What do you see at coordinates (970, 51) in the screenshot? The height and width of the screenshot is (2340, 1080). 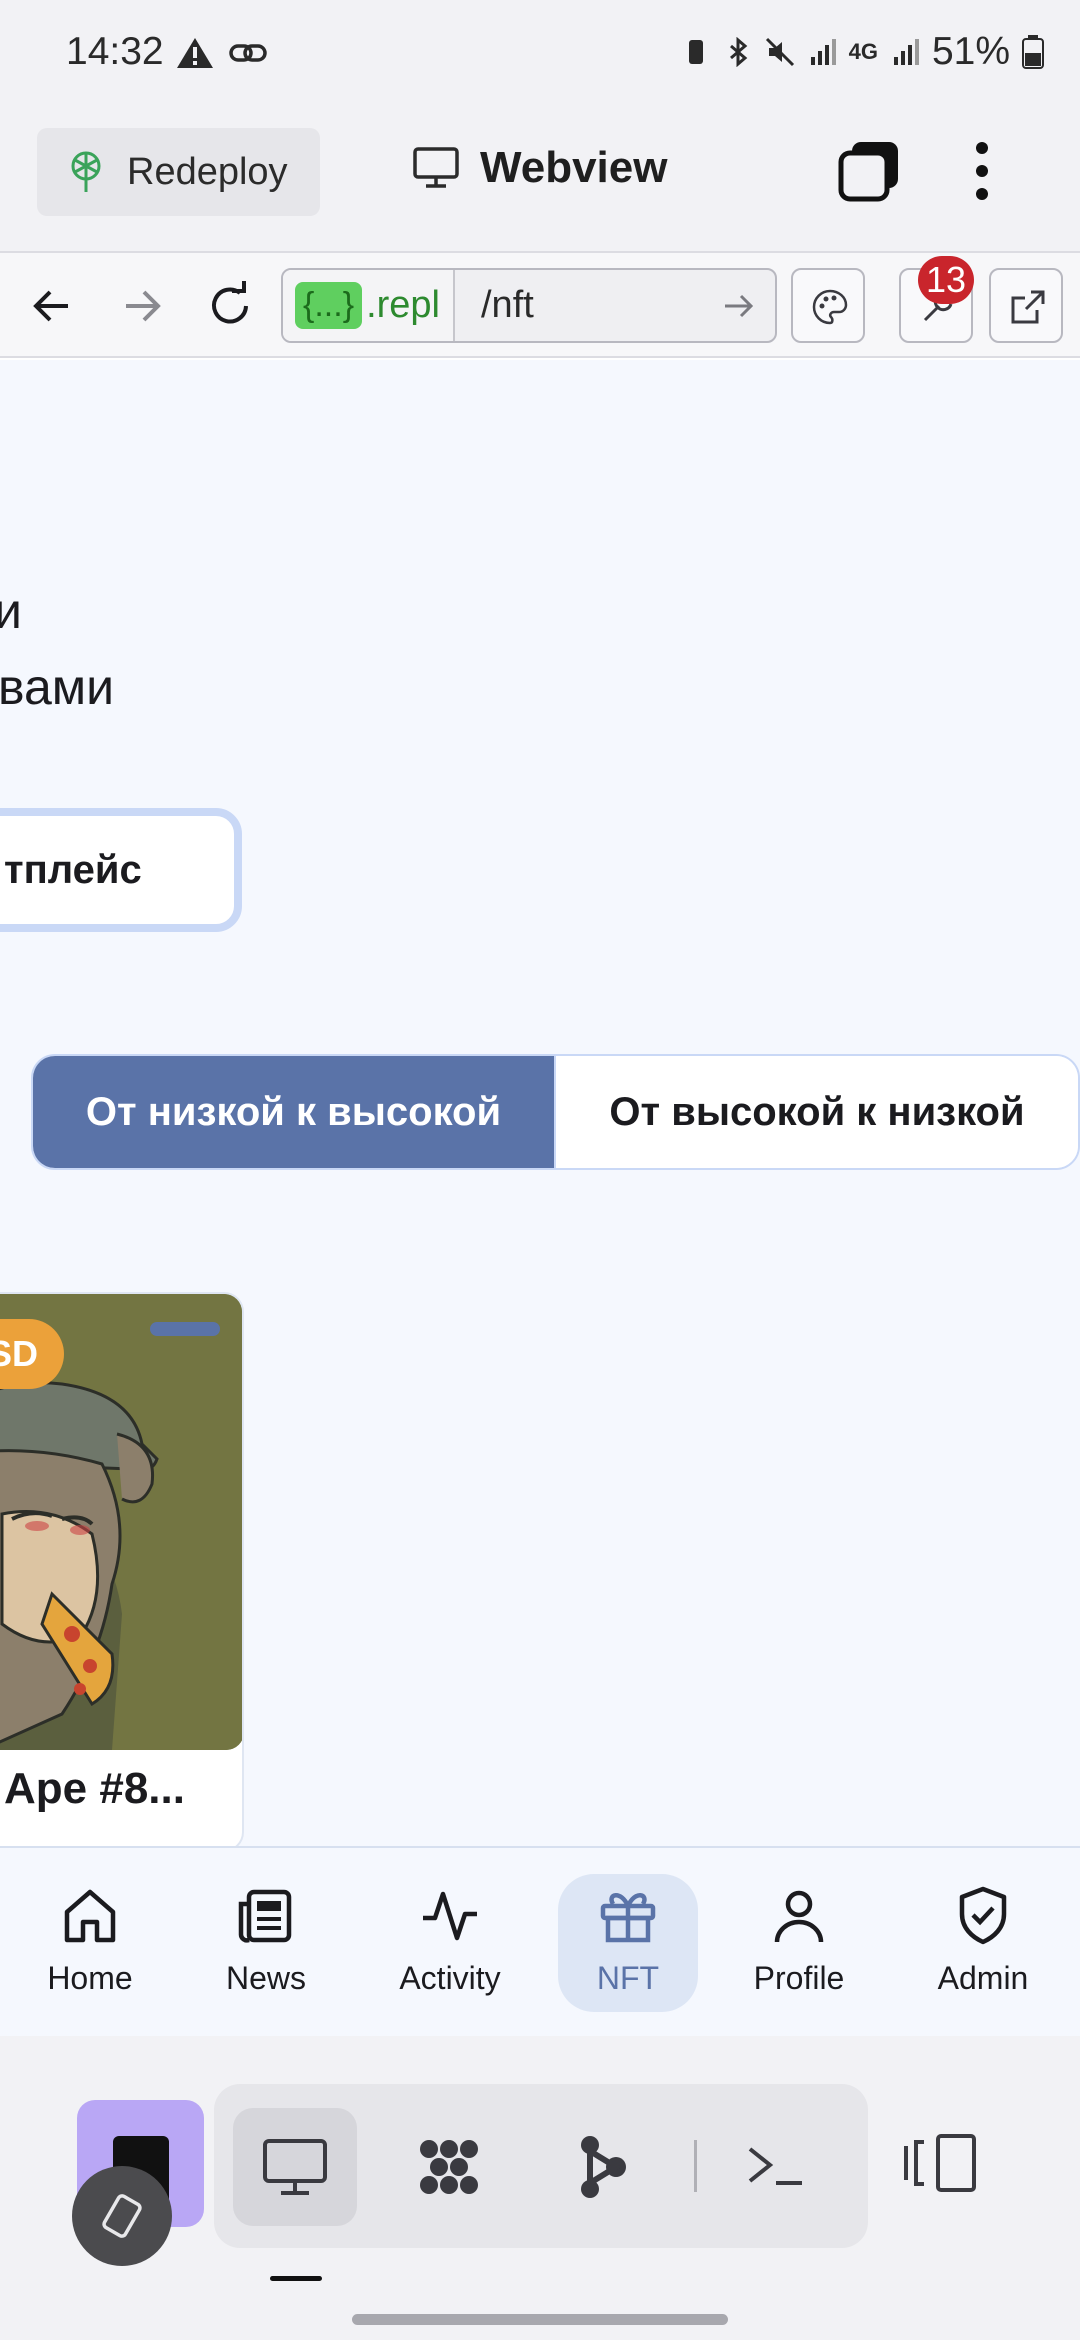 I see `battery-percent: 51%` at bounding box center [970, 51].